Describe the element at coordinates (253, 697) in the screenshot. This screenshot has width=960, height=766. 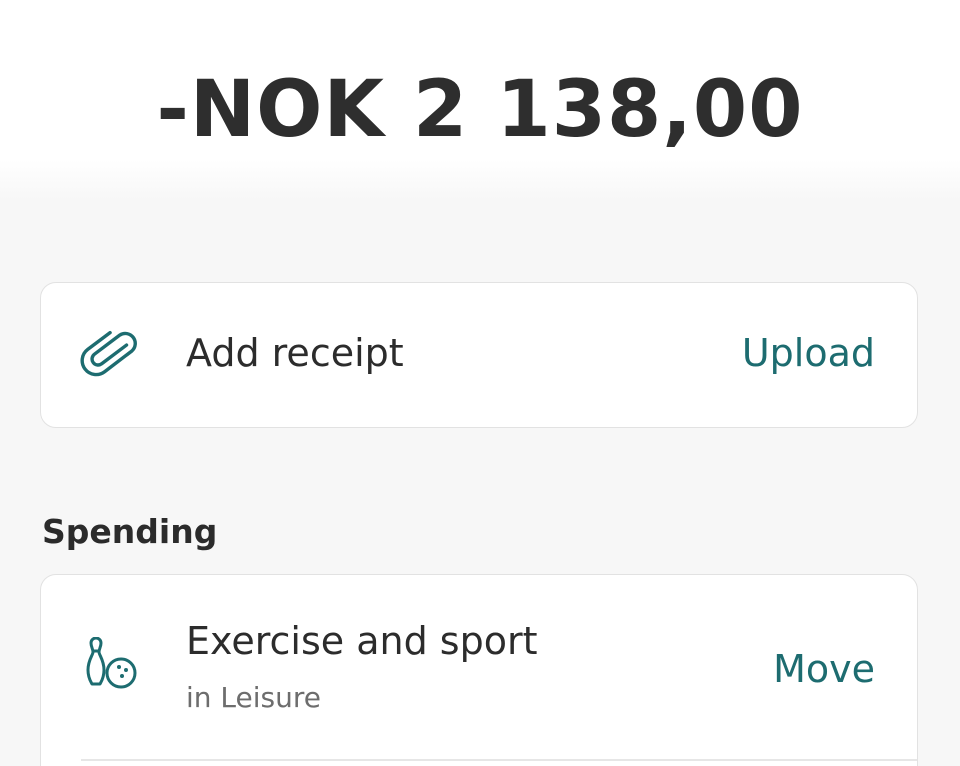
I see `category-subtitle: in Leisure` at that location.